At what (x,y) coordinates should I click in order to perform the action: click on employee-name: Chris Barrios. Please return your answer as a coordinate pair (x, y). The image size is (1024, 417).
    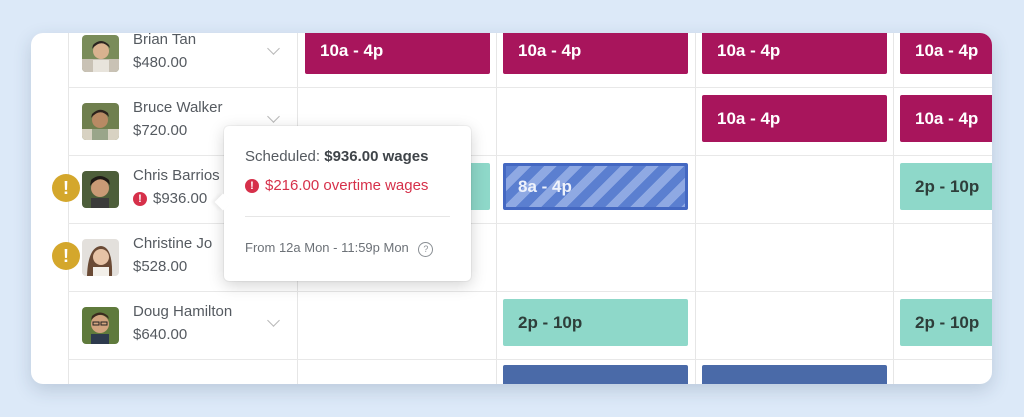
    Looking at the image, I should click on (176, 175).